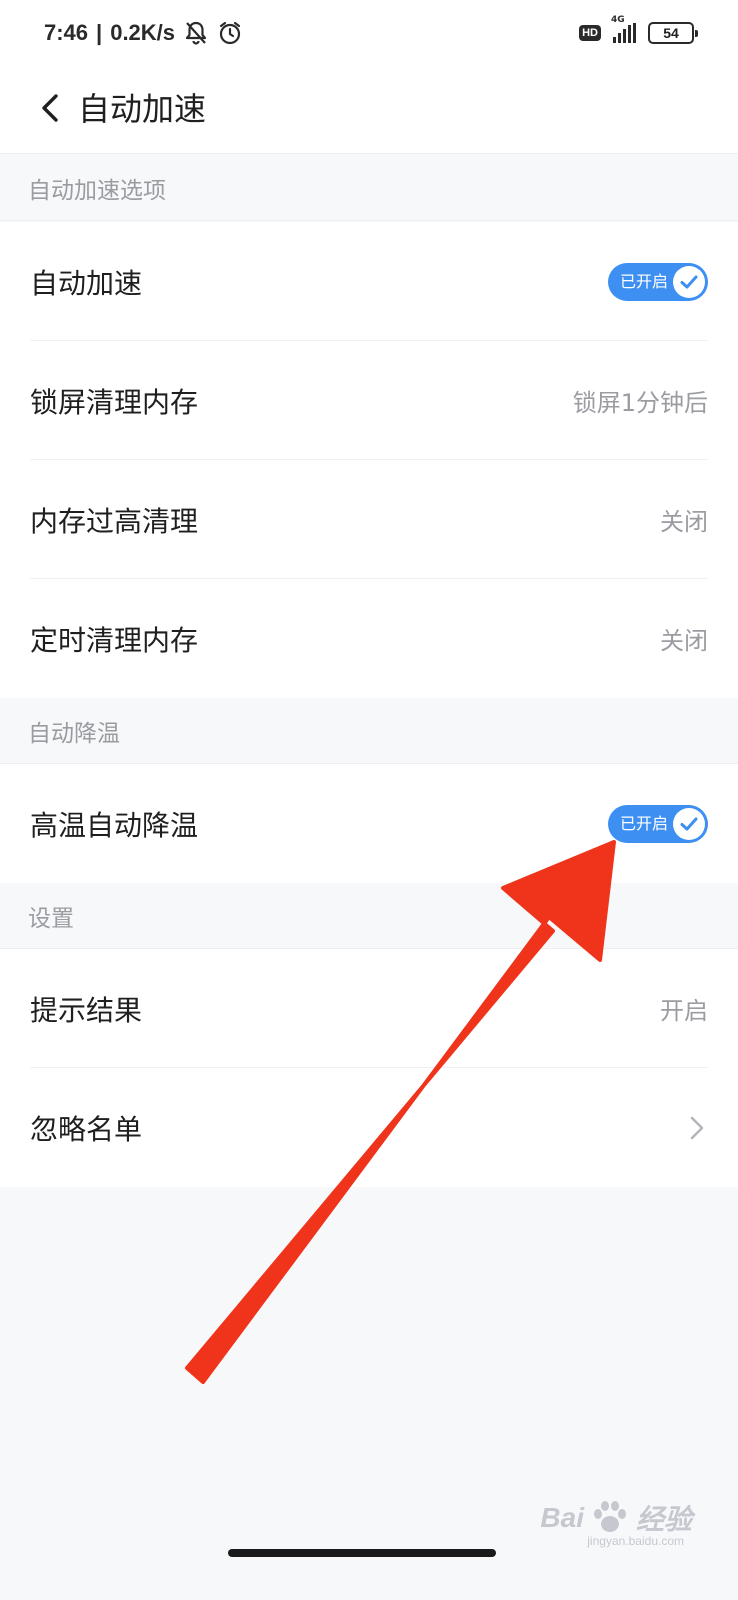 The image size is (738, 1600). What do you see at coordinates (590, 33) in the screenshot?
I see `hd-badge: HD` at bounding box center [590, 33].